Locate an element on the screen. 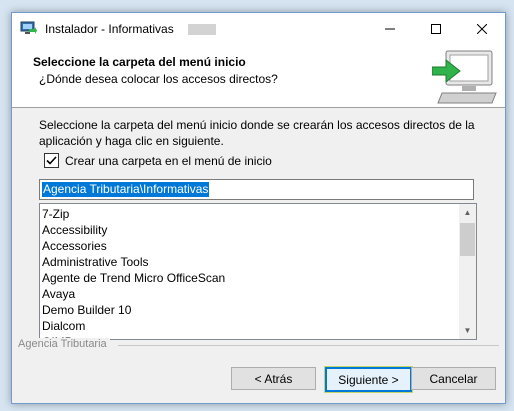 The height and width of the screenshot is (411, 514). checkmark-icon is located at coordinates (51, 160).